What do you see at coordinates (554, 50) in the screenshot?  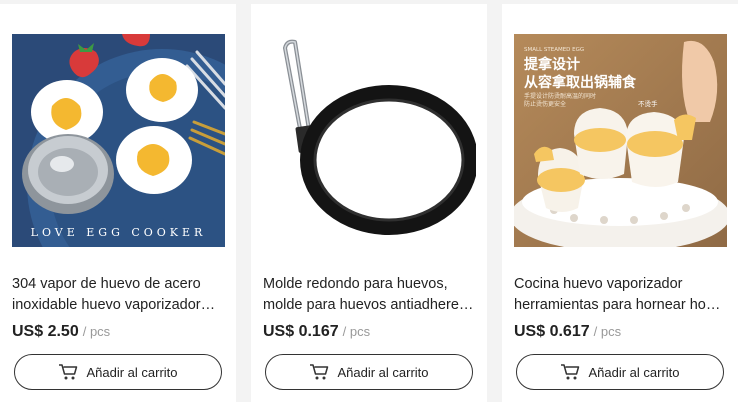 I see `svg-text: SMALL STEAMED EGG` at bounding box center [554, 50].